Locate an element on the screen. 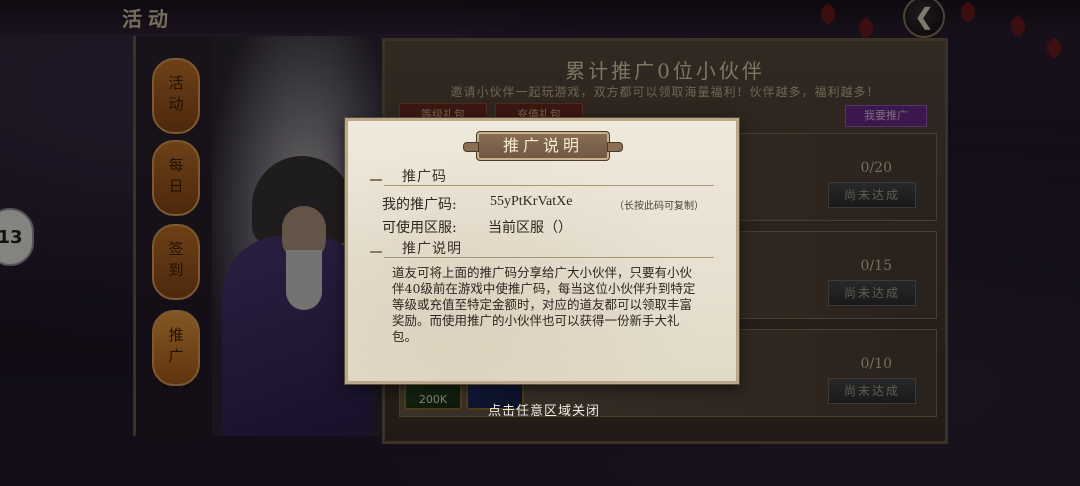 The height and width of the screenshot is (486, 1080). copy-hint: （长按此码可复制） is located at coordinates (659, 206).